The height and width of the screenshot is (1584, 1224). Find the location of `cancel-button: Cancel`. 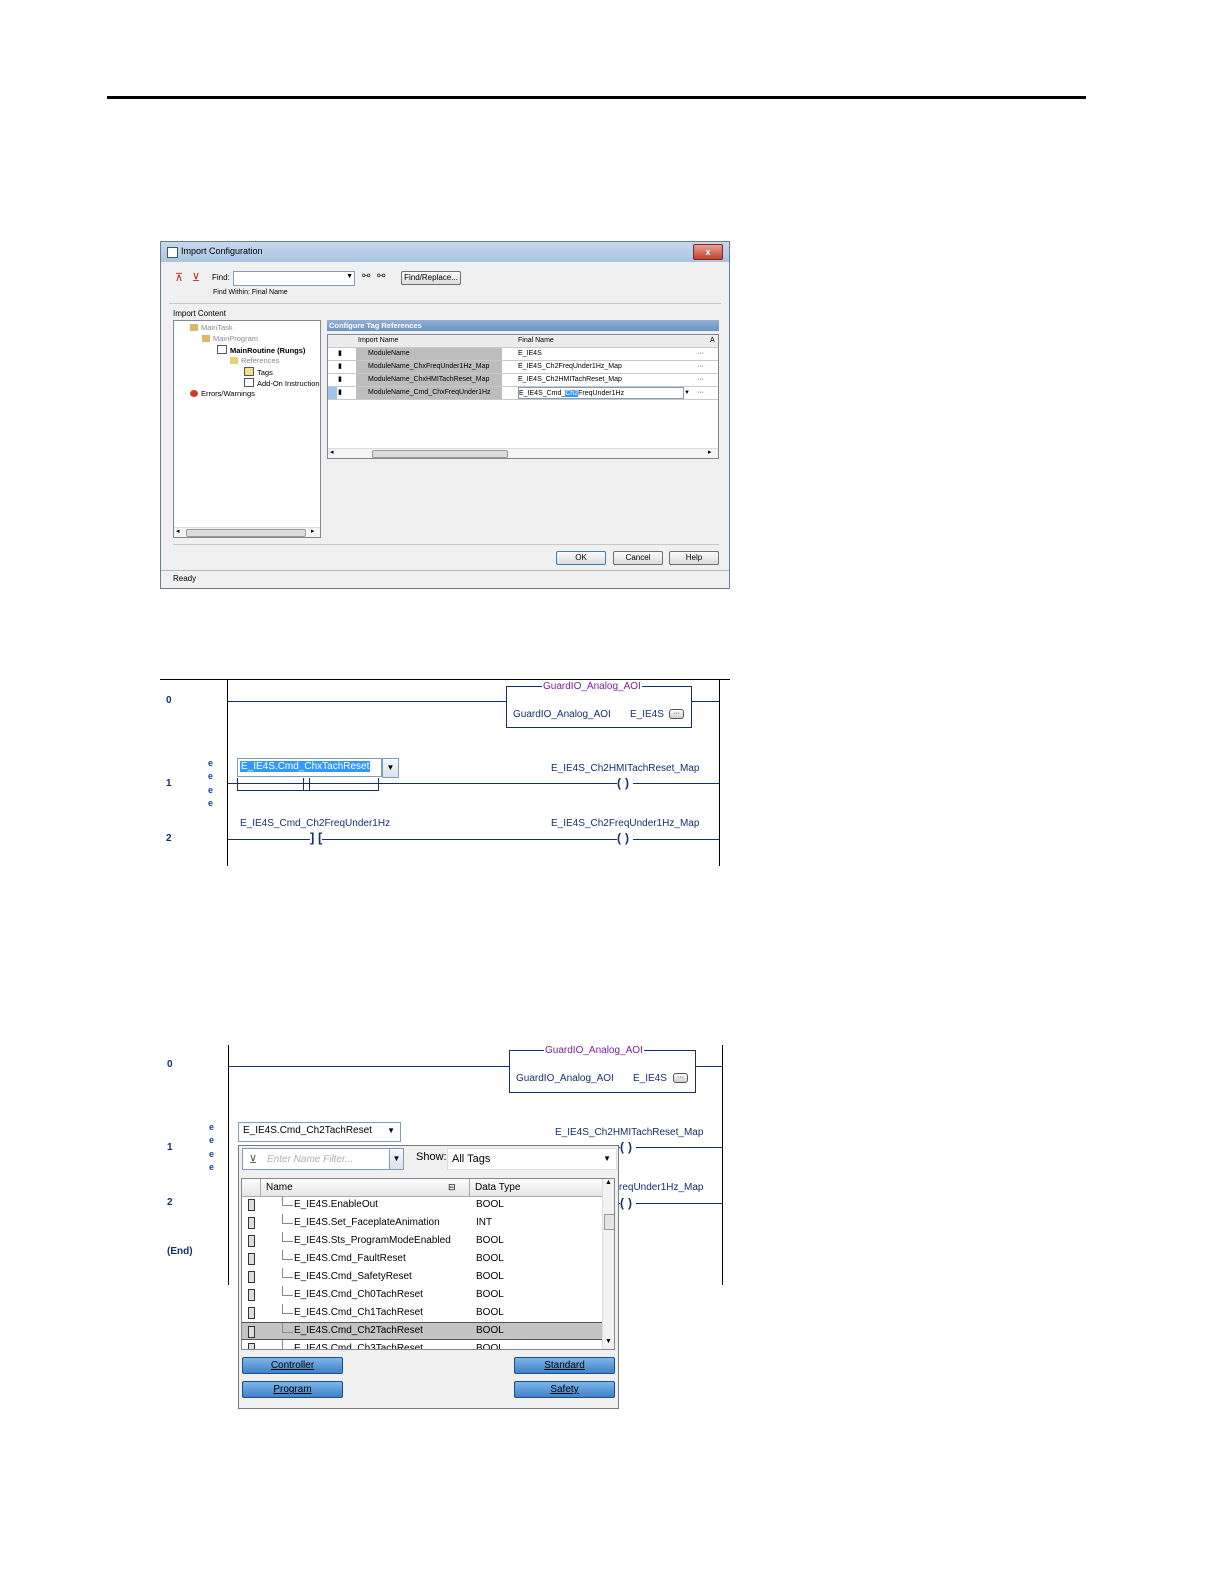

cancel-button: Cancel is located at coordinates (638, 558).